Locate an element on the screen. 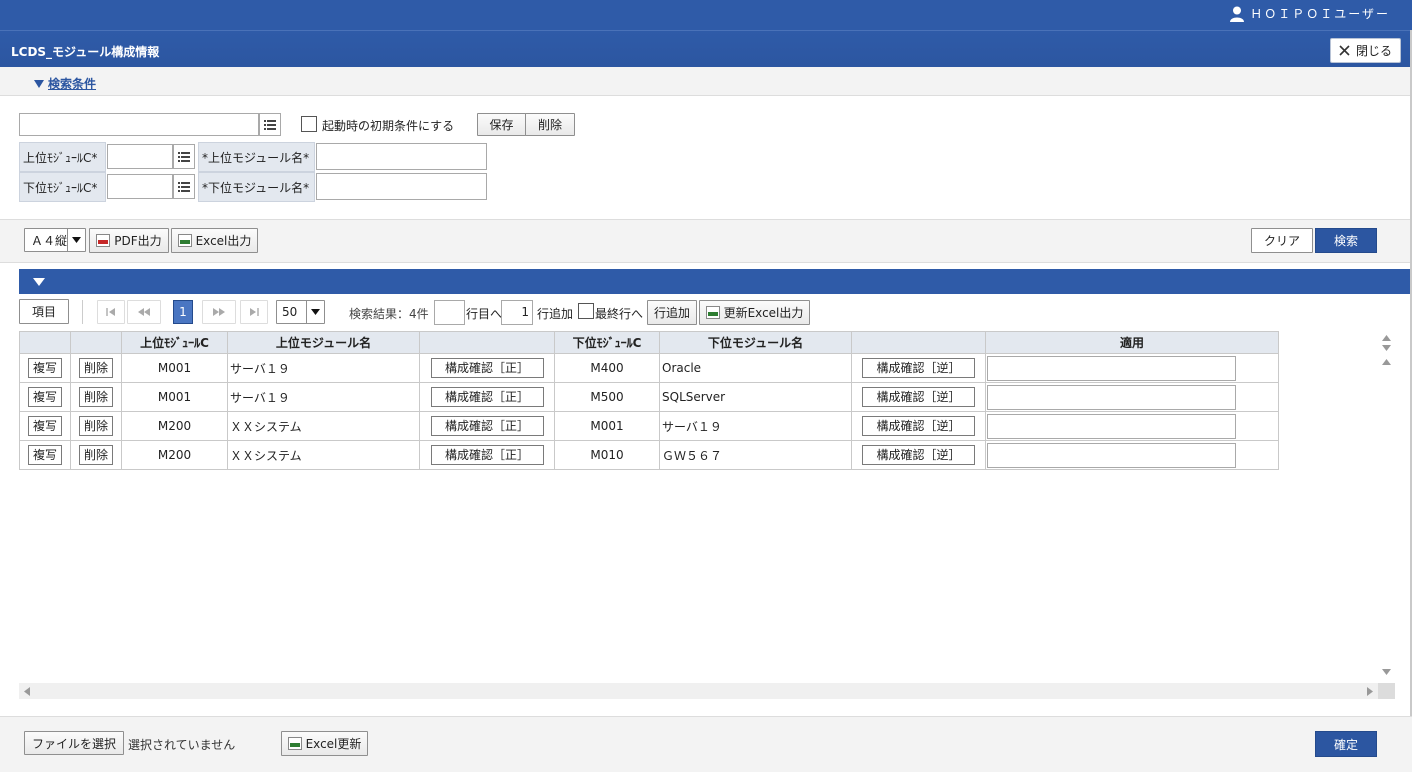  upper-code-cell: M001 is located at coordinates (174, 368).